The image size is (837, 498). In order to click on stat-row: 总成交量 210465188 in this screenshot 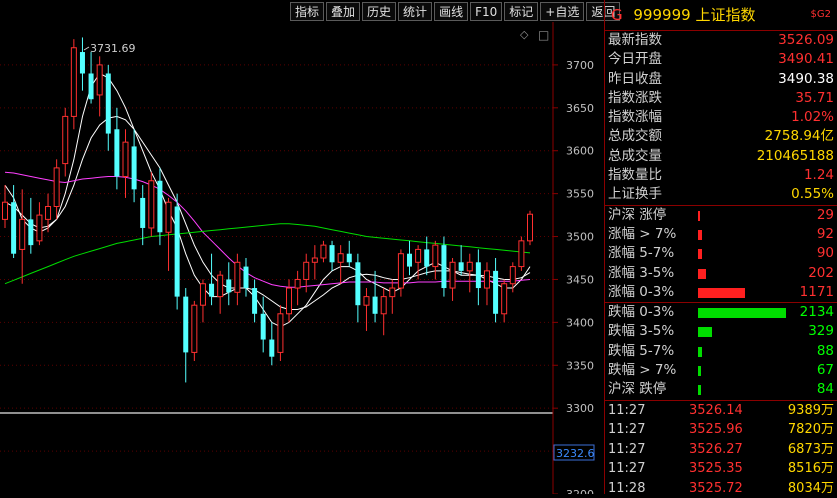, I will do `click(721, 156)`.